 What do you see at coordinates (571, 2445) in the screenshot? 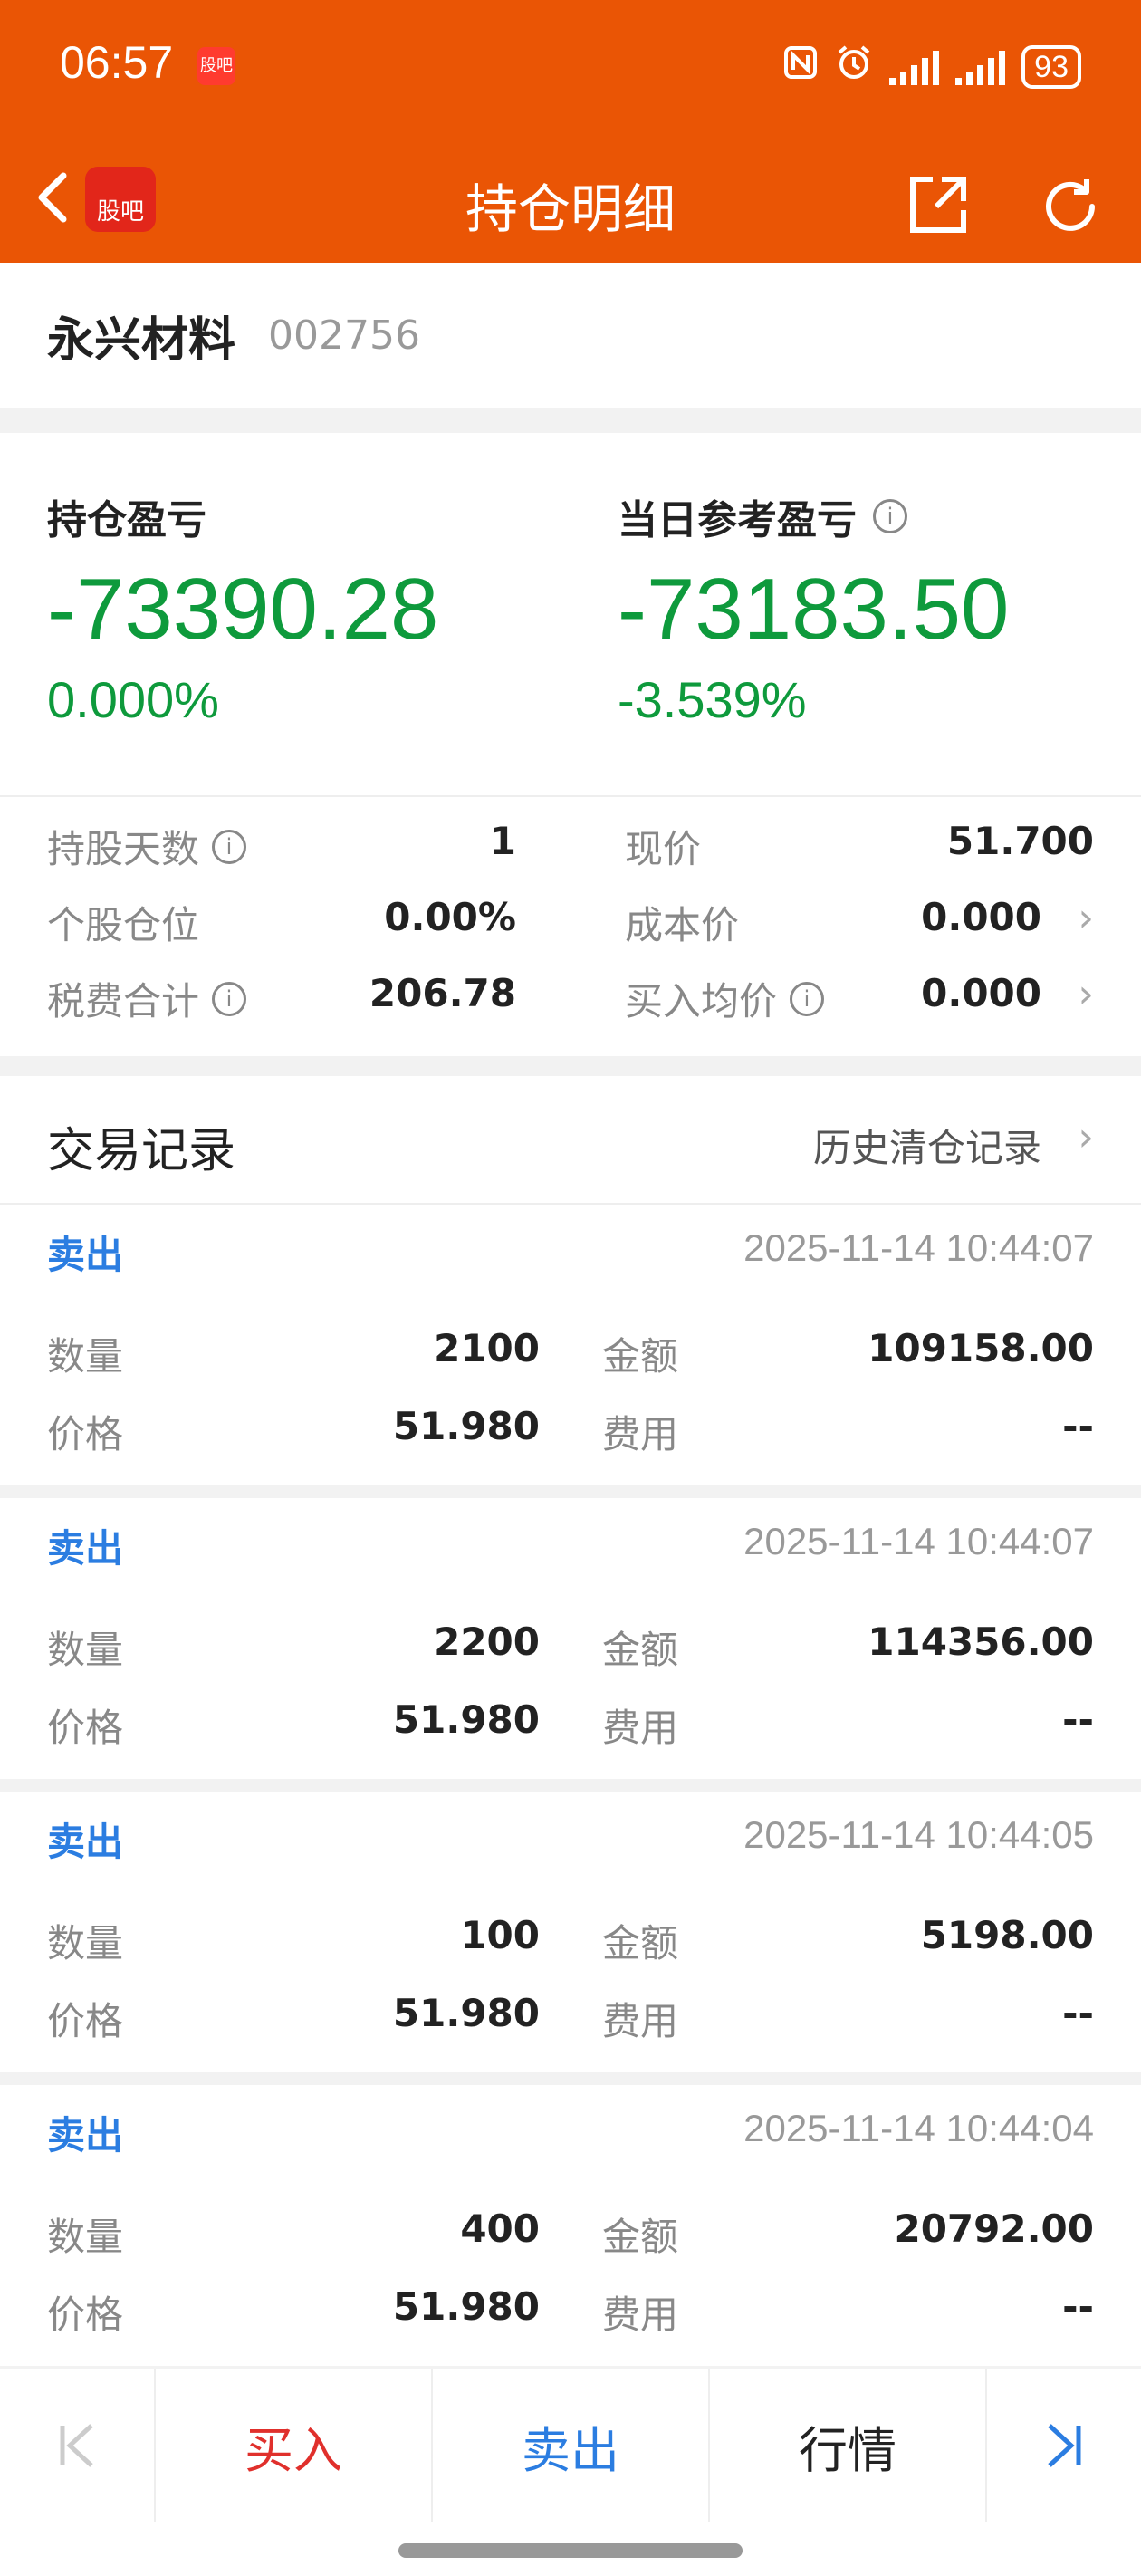
I see `sell-button: 卖出` at bounding box center [571, 2445].